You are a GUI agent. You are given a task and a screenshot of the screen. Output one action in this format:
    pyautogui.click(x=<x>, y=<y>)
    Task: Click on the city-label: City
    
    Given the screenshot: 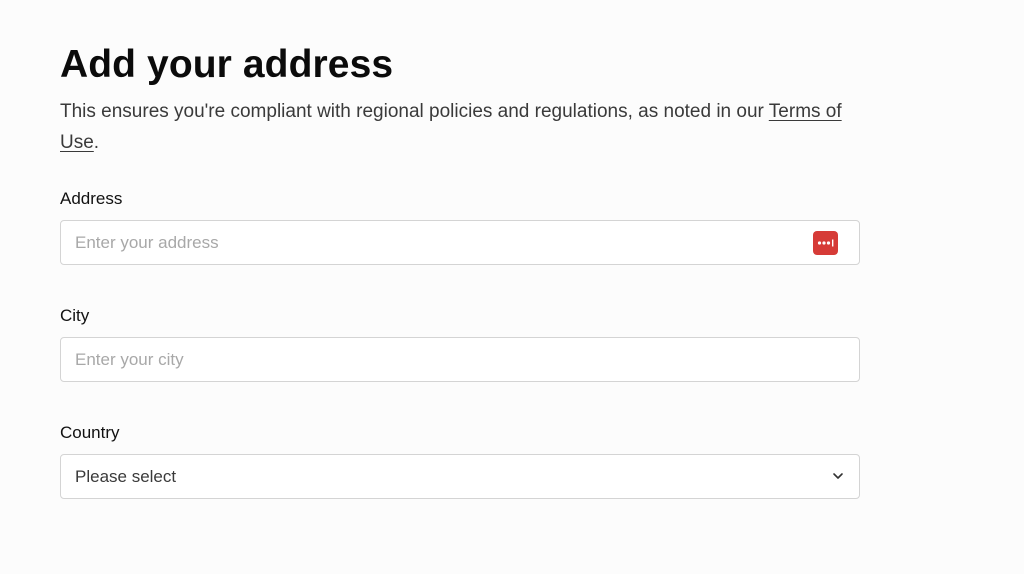 What is the action you would take?
    pyautogui.click(x=75, y=315)
    